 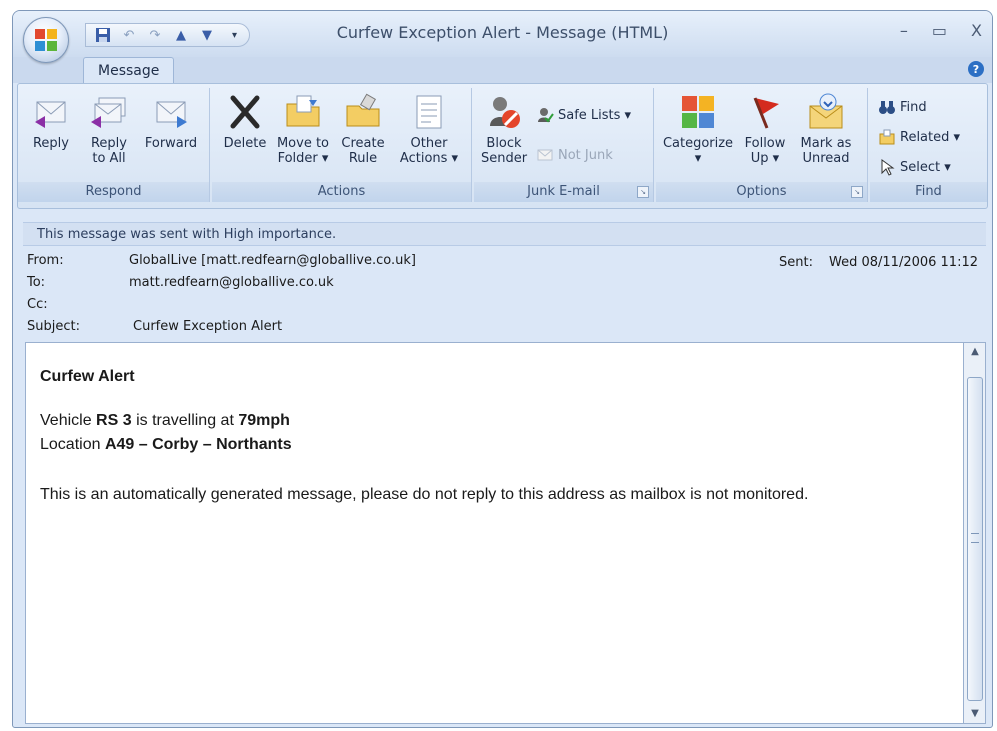 I want to click on create-rule-button: Create Rule, so click(x=363, y=129).